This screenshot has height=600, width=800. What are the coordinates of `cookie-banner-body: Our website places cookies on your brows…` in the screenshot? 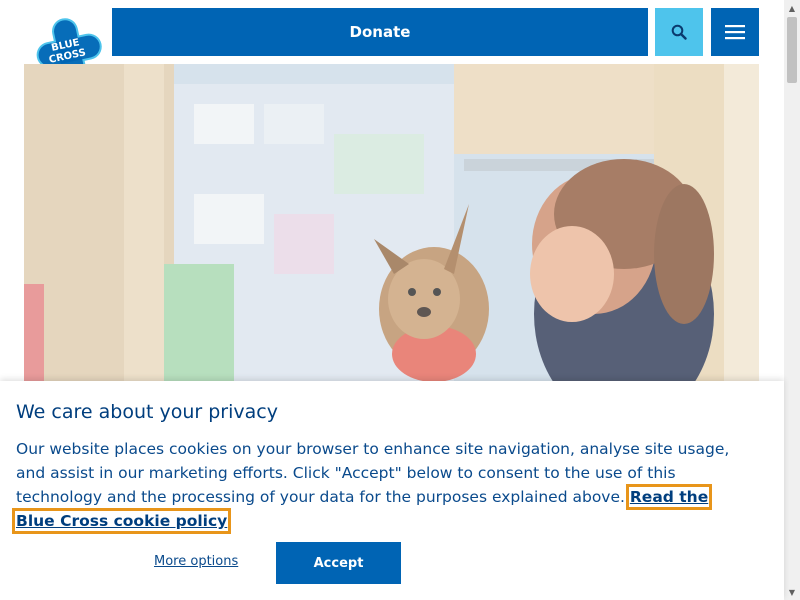 It's located at (373, 473).